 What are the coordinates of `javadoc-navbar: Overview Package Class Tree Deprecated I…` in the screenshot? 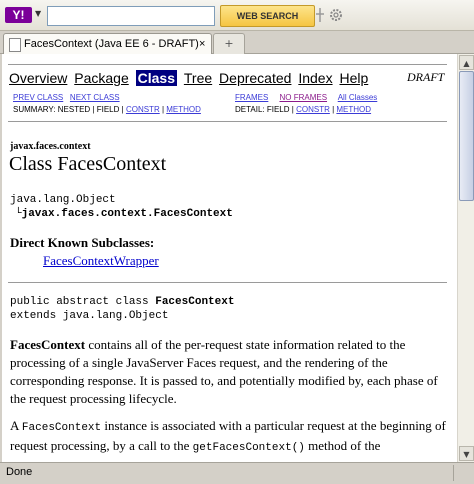 It's located at (190, 80).